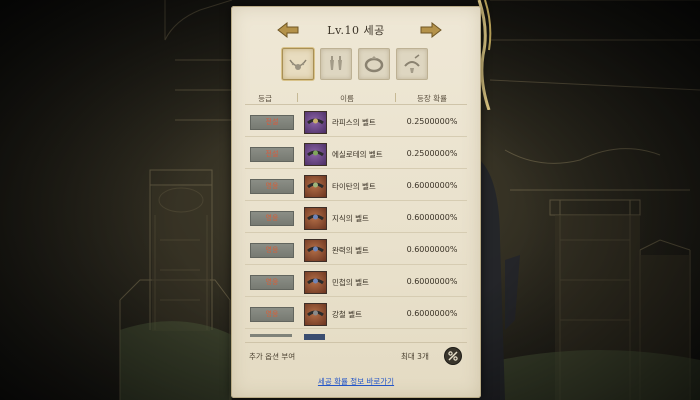  I want to click on table-row: 영웅 타이탄의 벨트 0.6000000%, so click(356, 186).